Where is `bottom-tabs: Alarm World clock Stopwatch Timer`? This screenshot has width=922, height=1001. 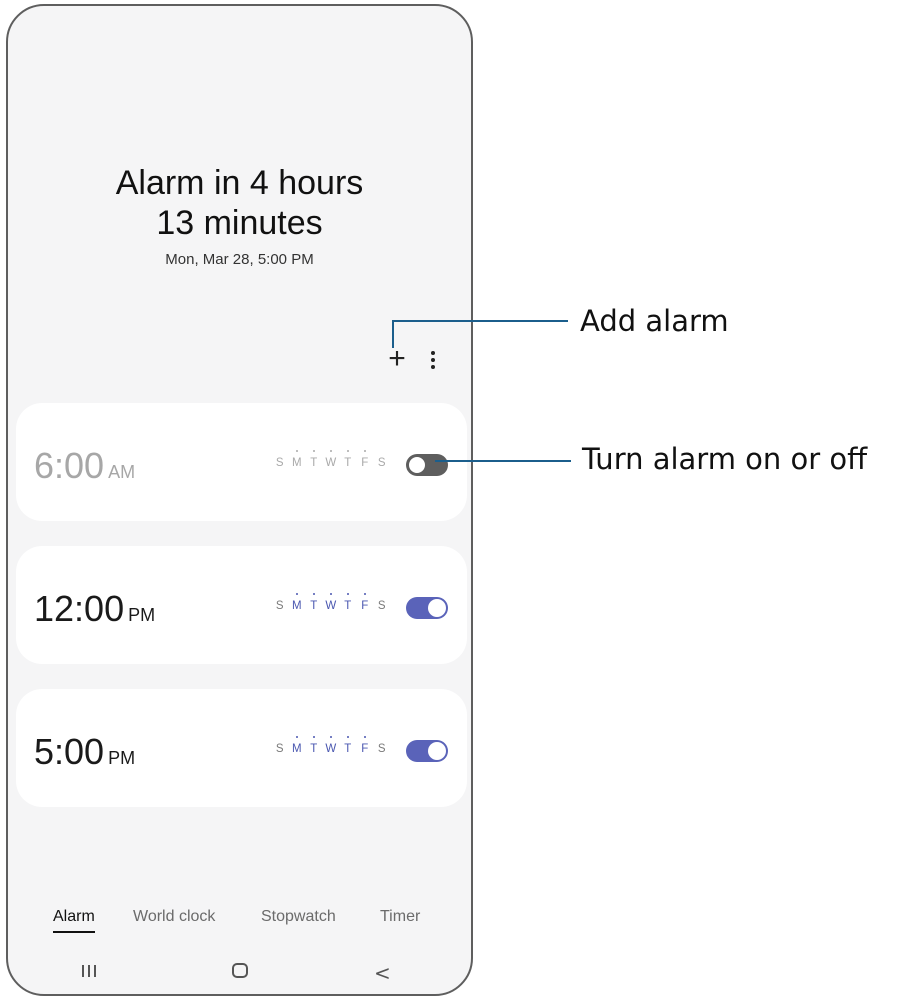 bottom-tabs: Alarm World clock Stopwatch Timer is located at coordinates (239, 923).